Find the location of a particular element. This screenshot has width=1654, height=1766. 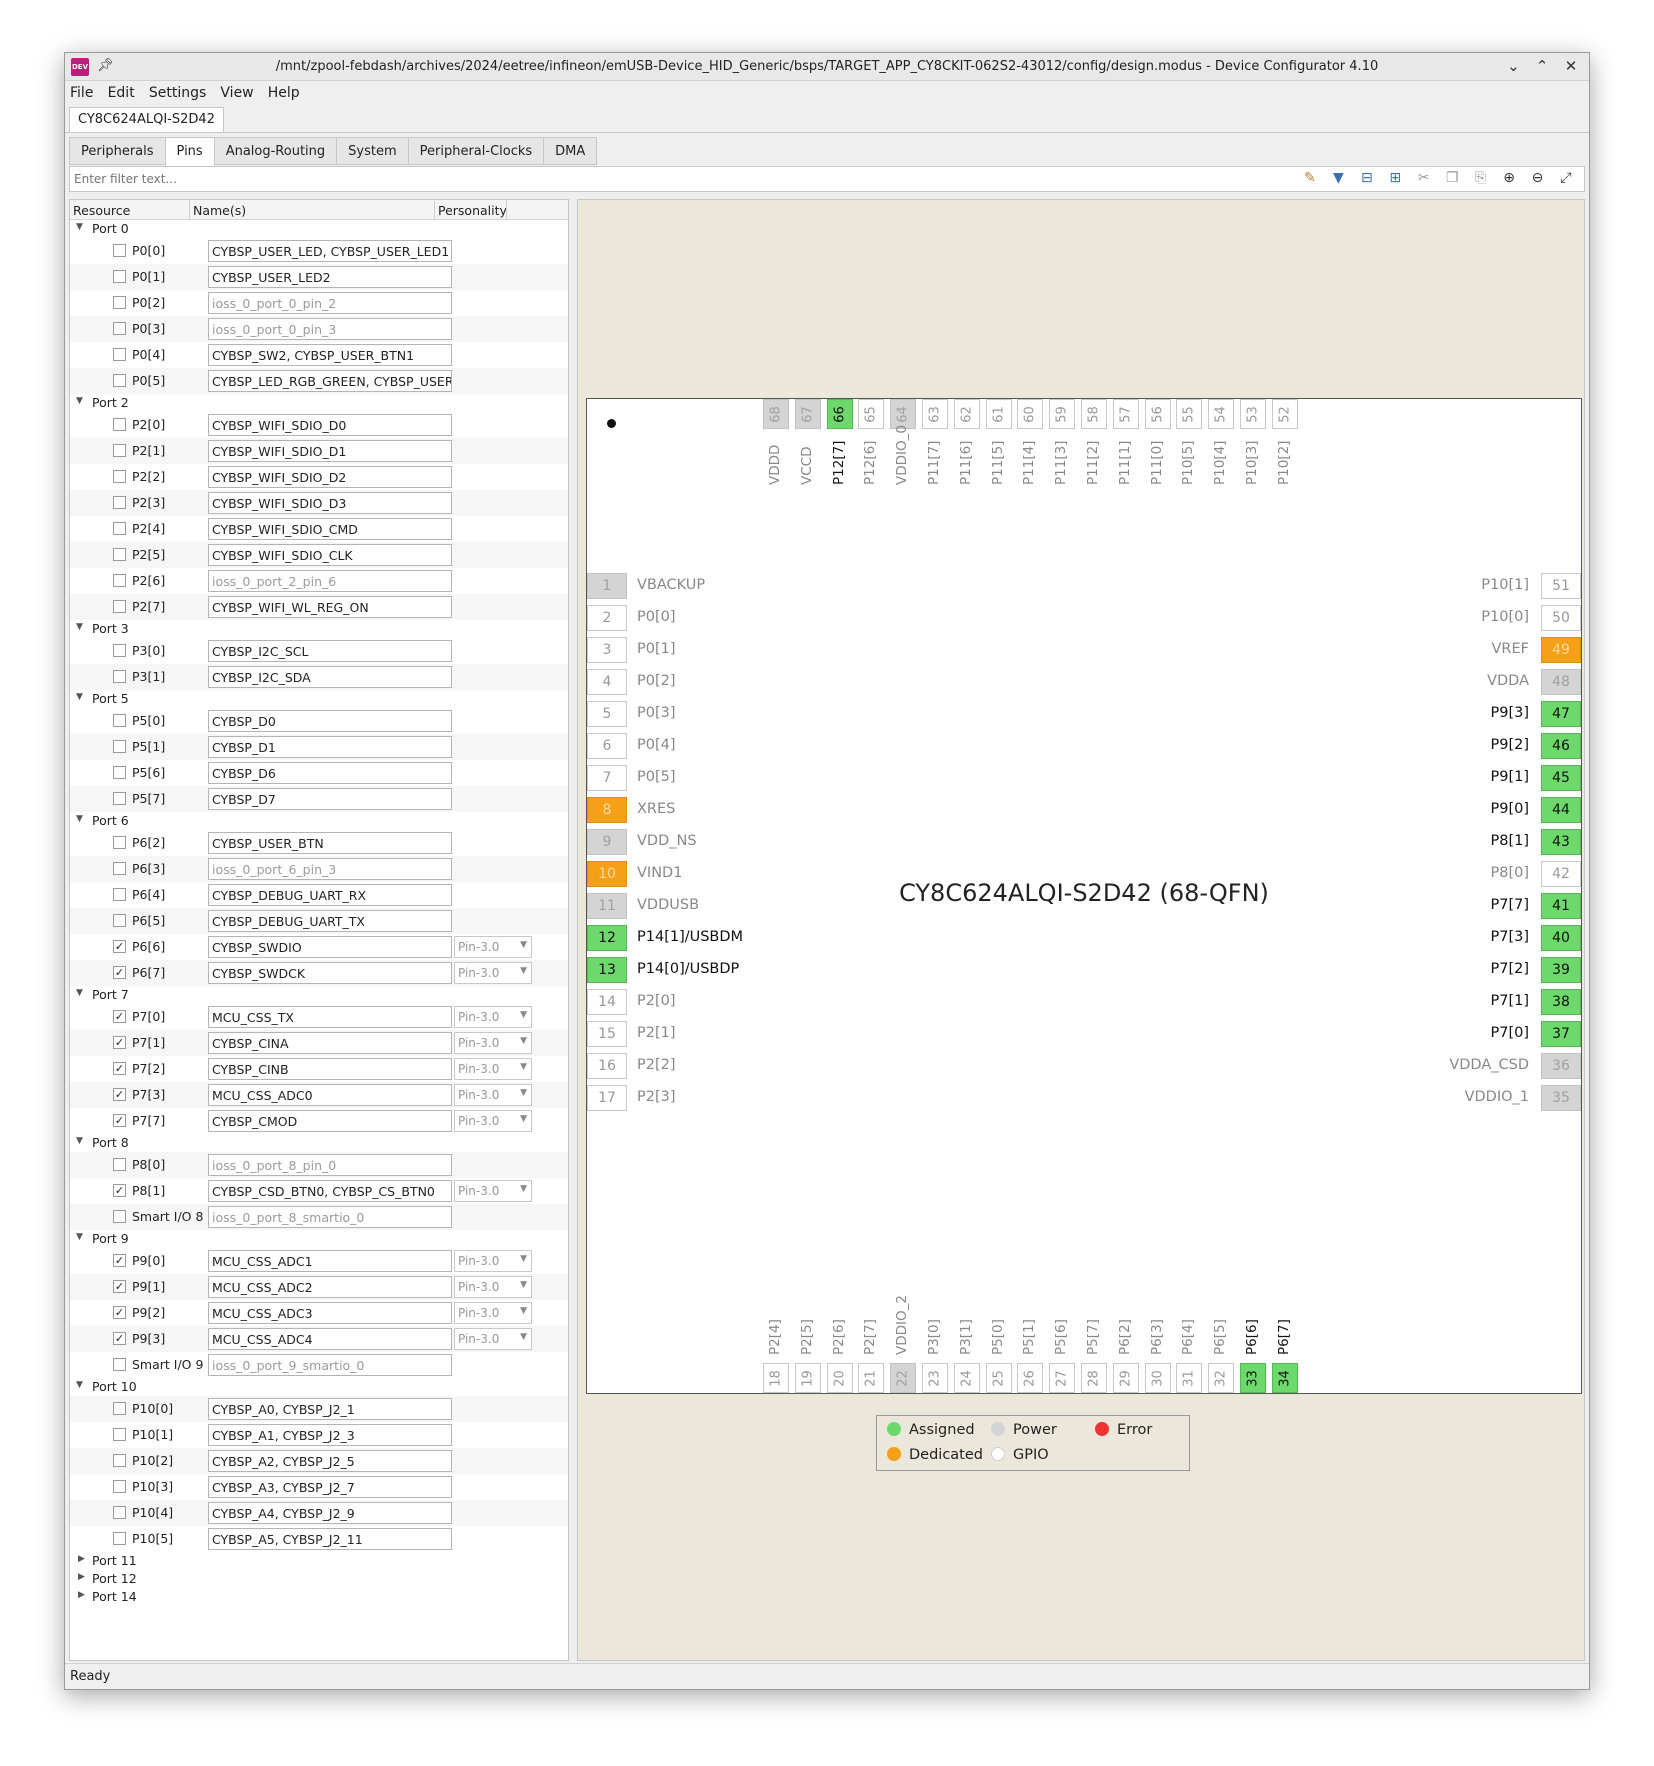

pin-name-field: CYBSP_WIFI_SDIO_D1 is located at coordinates (330, 451).